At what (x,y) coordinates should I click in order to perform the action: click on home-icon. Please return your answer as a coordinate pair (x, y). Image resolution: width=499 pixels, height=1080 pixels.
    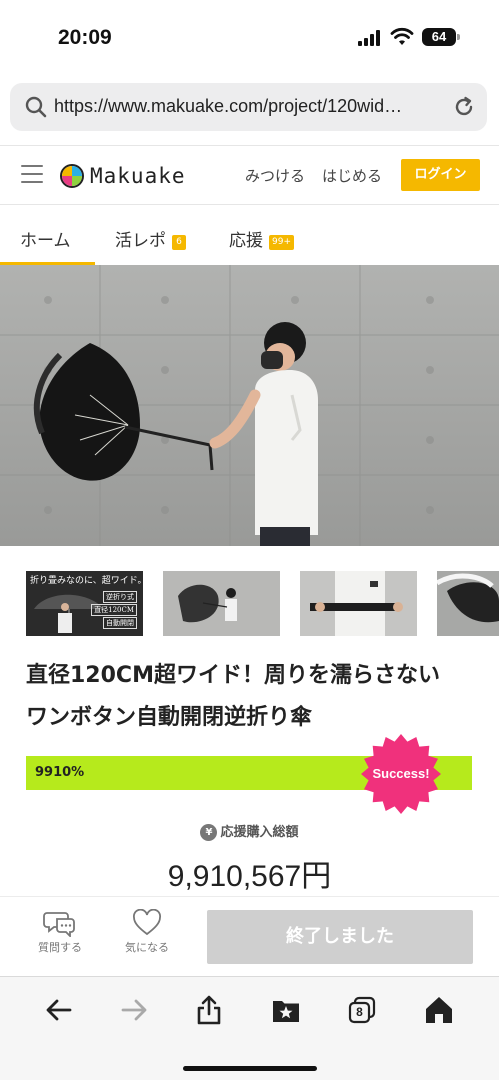
    Looking at the image, I should click on (439, 1010).